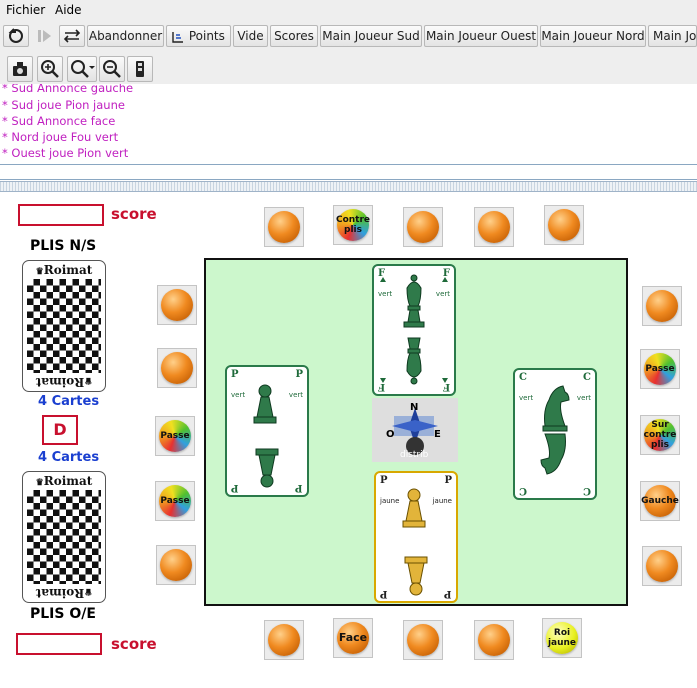 This screenshot has height=688, width=697. I want to click on fit-button, so click(140, 69).